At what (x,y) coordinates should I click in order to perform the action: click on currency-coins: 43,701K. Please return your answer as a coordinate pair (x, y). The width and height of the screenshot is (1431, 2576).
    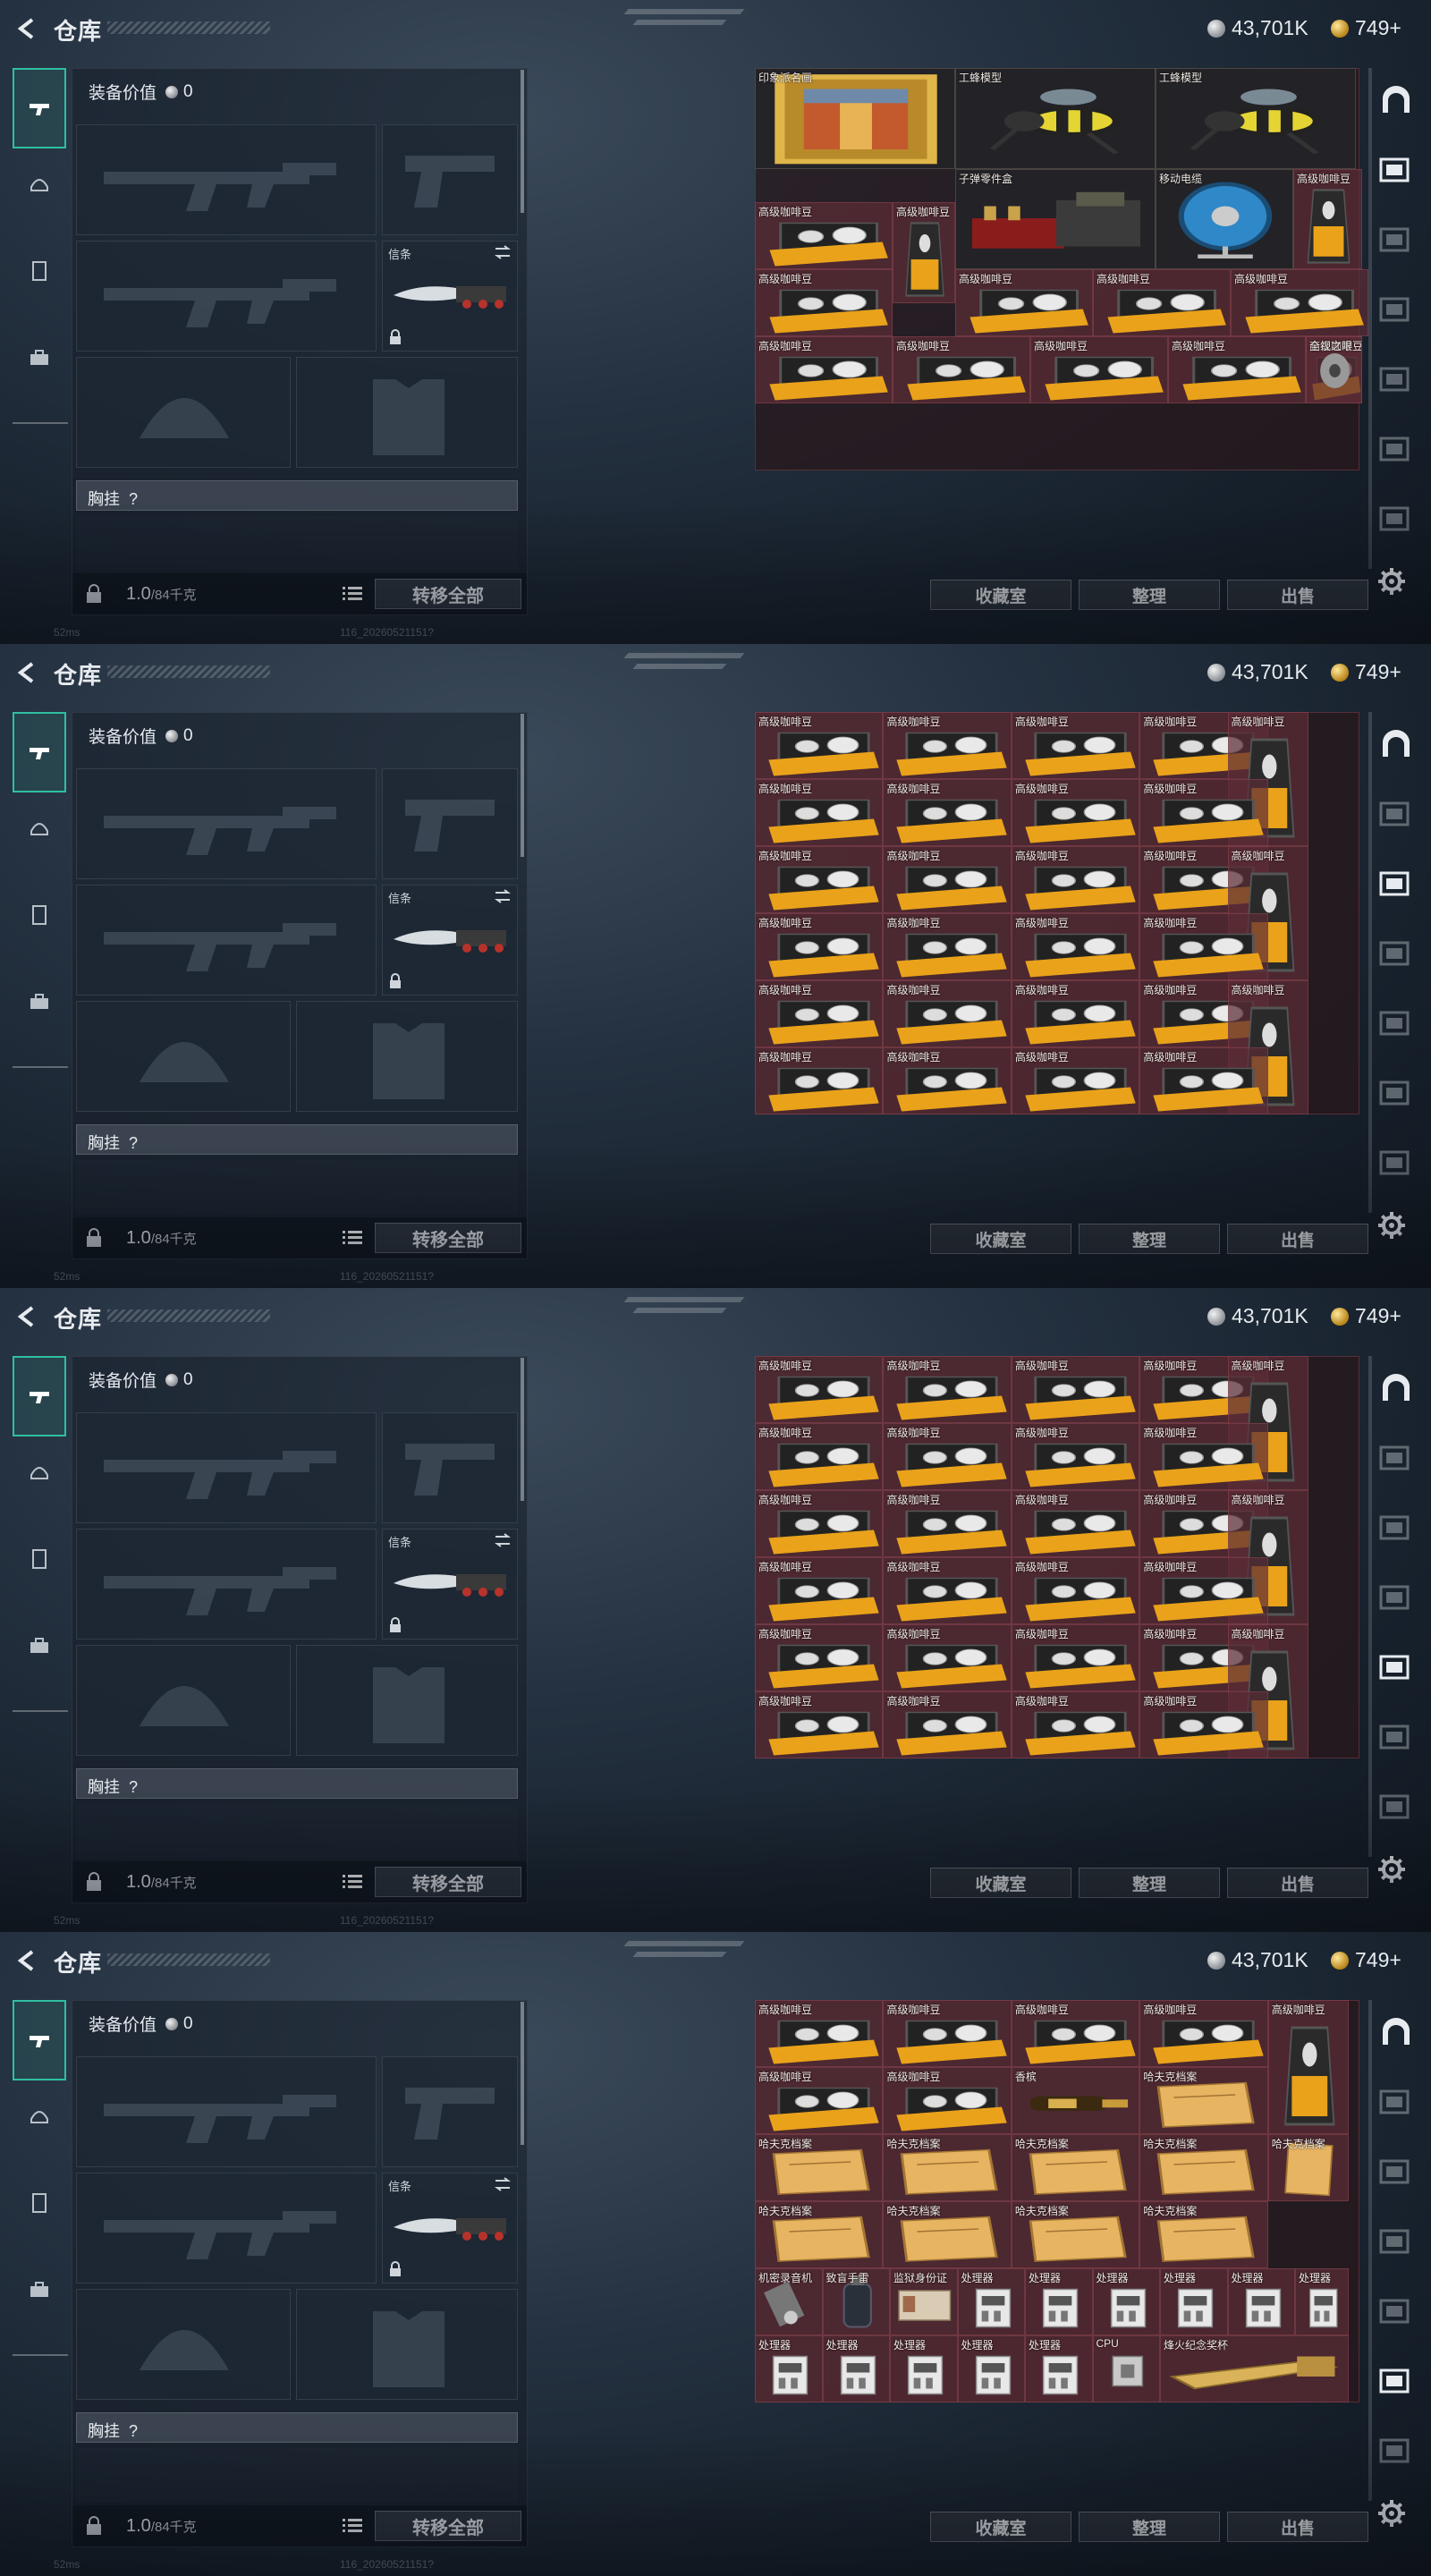
    Looking at the image, I should click on (1258, 1316).